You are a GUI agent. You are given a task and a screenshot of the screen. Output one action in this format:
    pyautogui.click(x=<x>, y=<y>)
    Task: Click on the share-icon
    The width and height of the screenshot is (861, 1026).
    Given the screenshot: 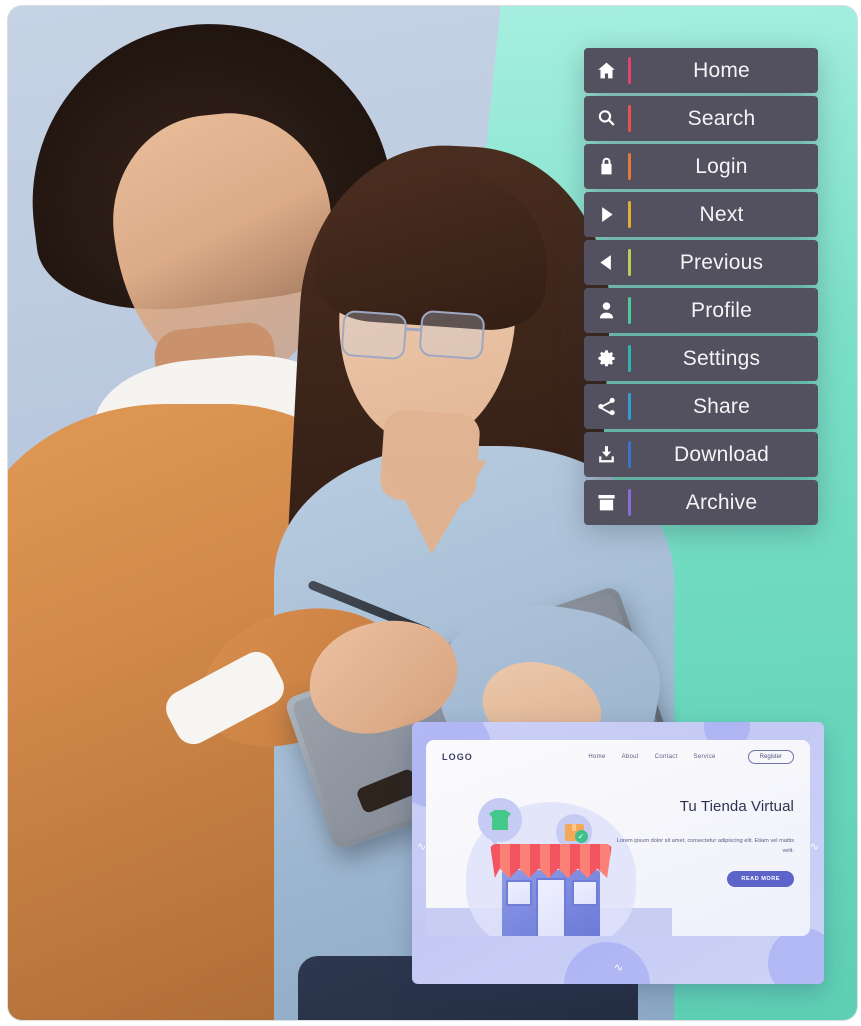 What is the action you would take?
    pyautogui.click(x=606, y=406)
    